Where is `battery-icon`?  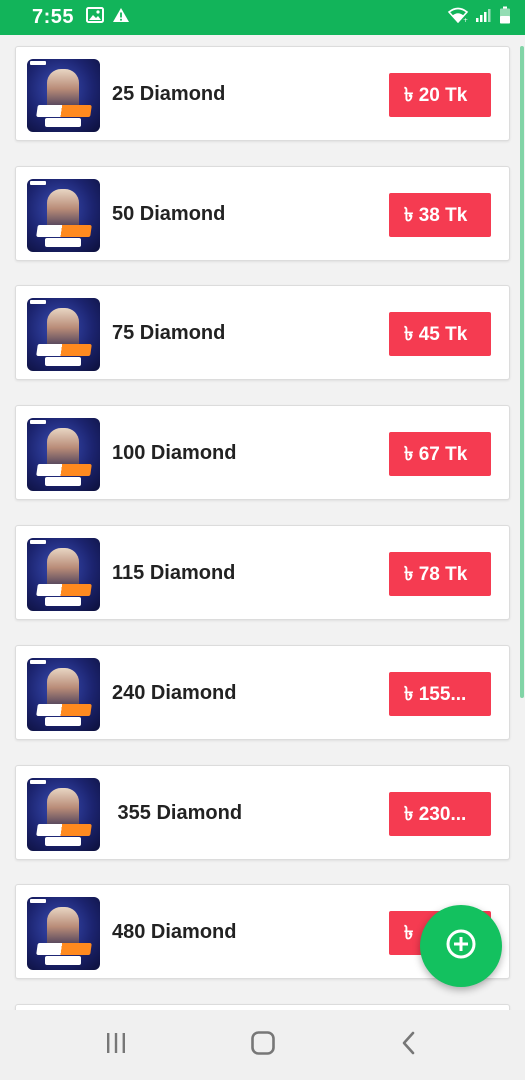
battery-icon is located at coordinates (505, 17).